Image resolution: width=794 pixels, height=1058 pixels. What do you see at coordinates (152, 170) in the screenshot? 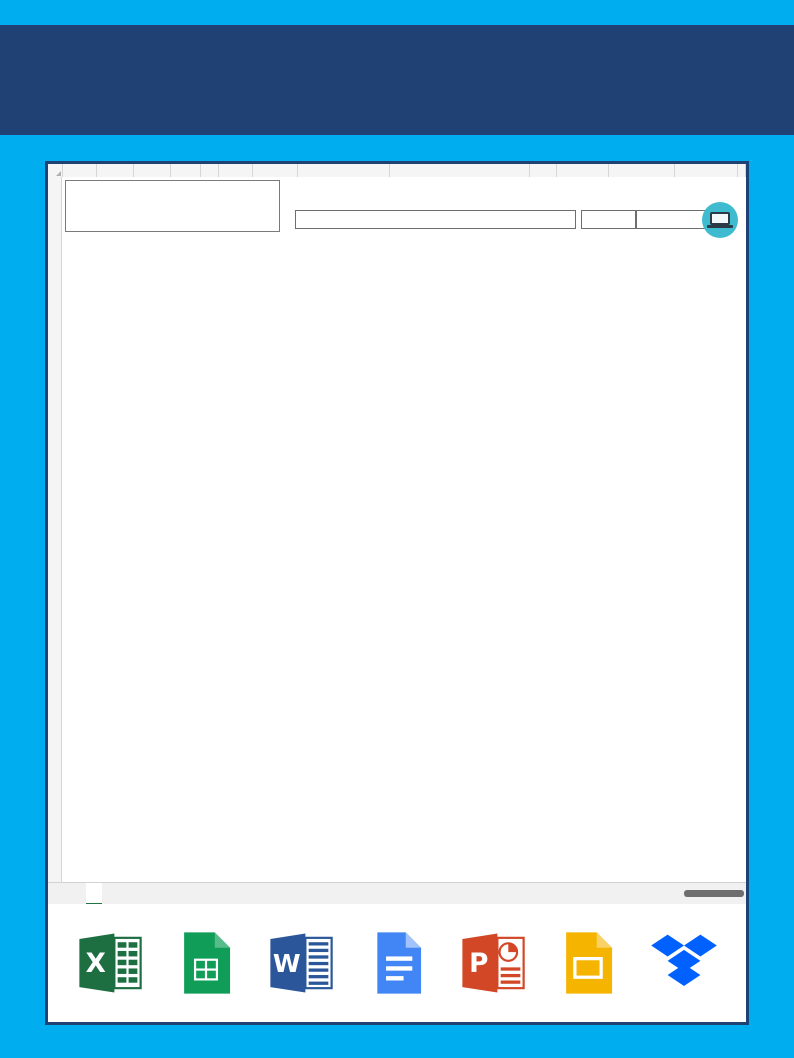
I see `column-header-c` at bounding box center [152, 170].